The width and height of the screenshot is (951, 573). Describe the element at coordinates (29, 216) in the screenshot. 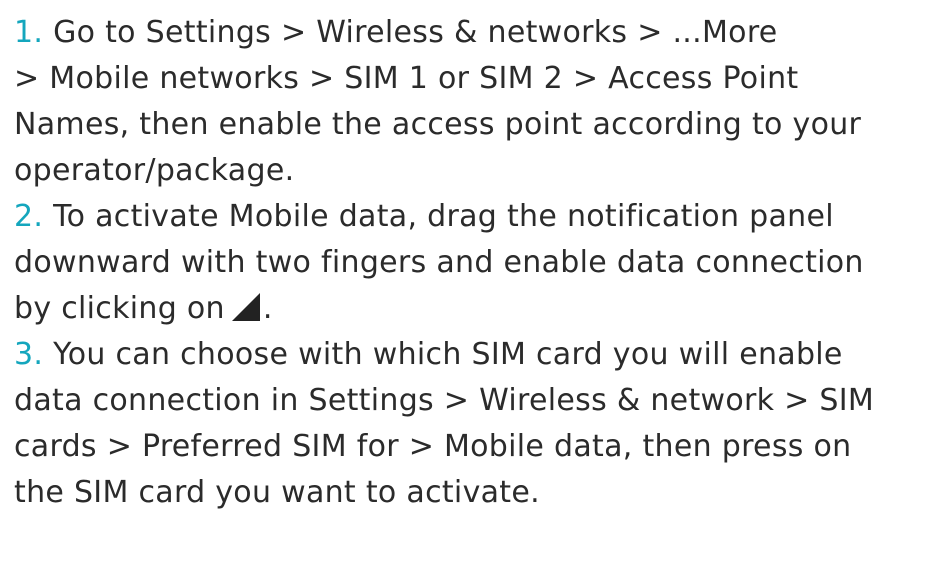

I see `step-2-number: 2.` at that location.